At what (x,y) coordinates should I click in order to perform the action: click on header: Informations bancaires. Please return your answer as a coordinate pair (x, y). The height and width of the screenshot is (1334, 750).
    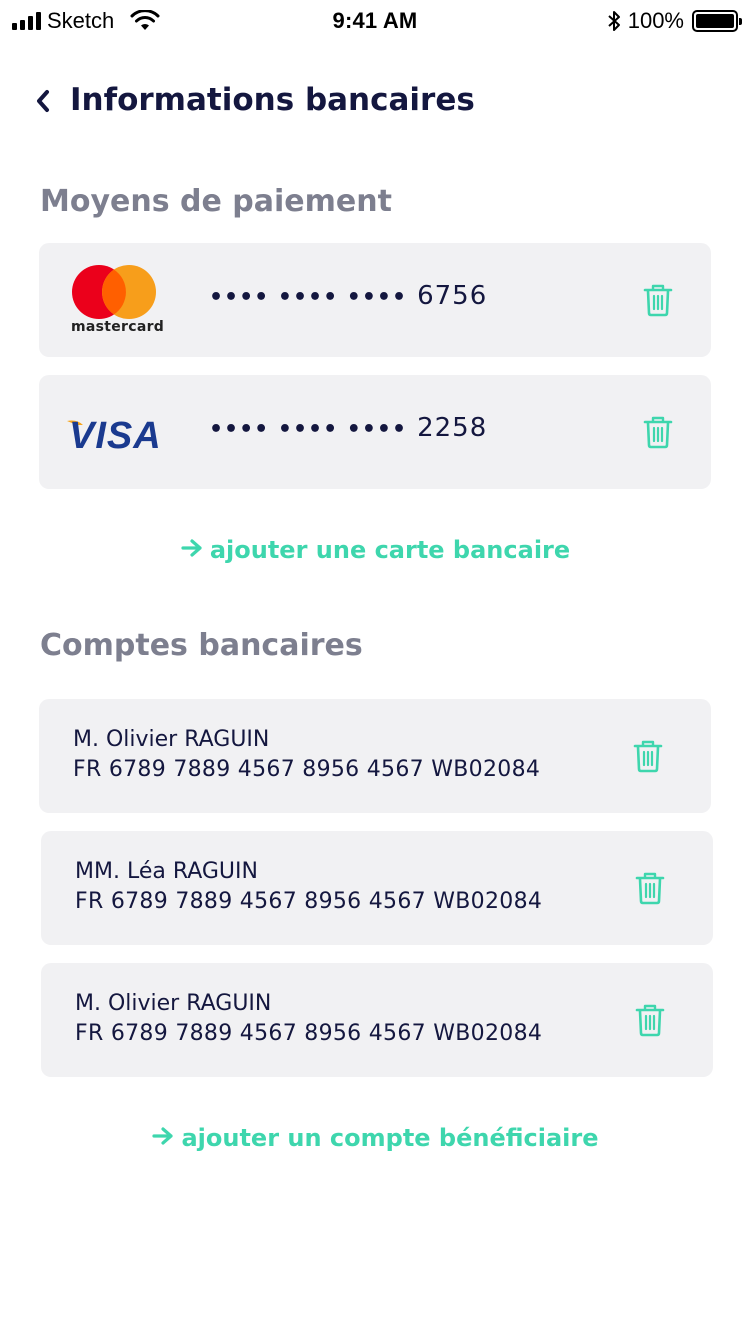
    Looking at the image, I should click on (375, 102).